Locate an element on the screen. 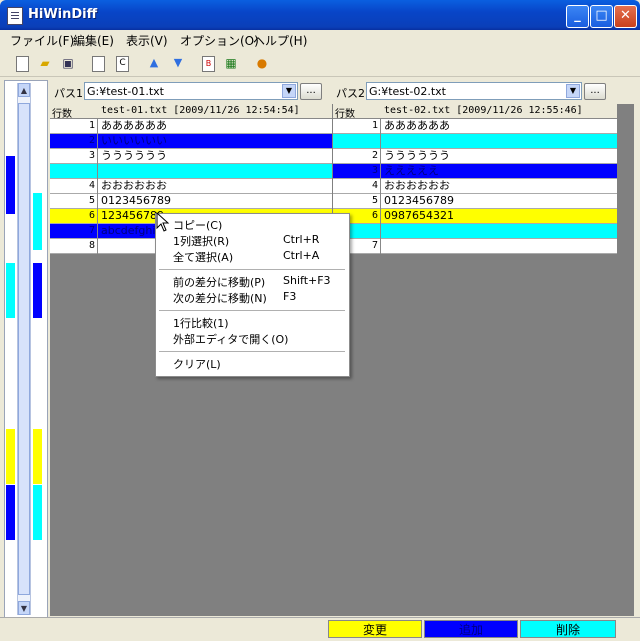 This screenshot has height=641, width=640. app-icon is located at coordinates (15, 16).